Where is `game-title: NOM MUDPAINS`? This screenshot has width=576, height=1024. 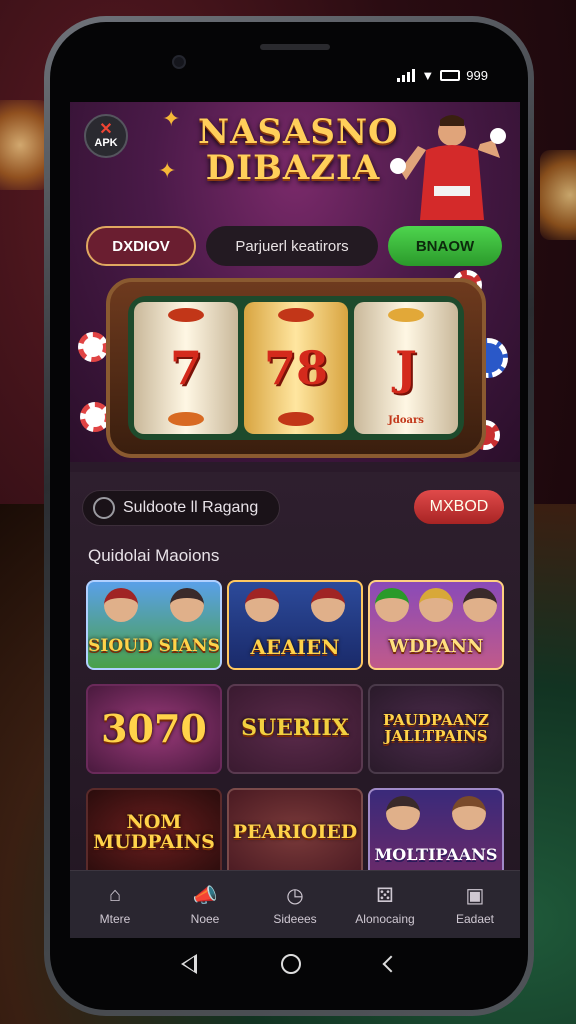
game-title: NOM MUDPAINS is located at coordinates (154, 832).